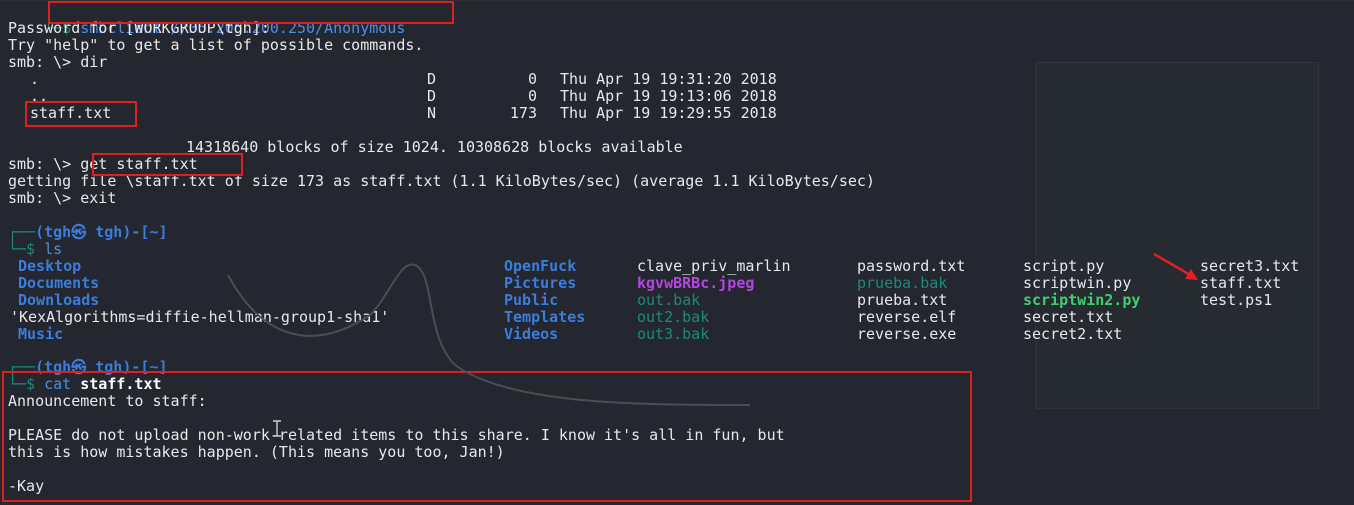  What do you see at coordinates (35, 79) in the screenshot?
I see `dir-entry-name: .` at bounding box center [35, 79].